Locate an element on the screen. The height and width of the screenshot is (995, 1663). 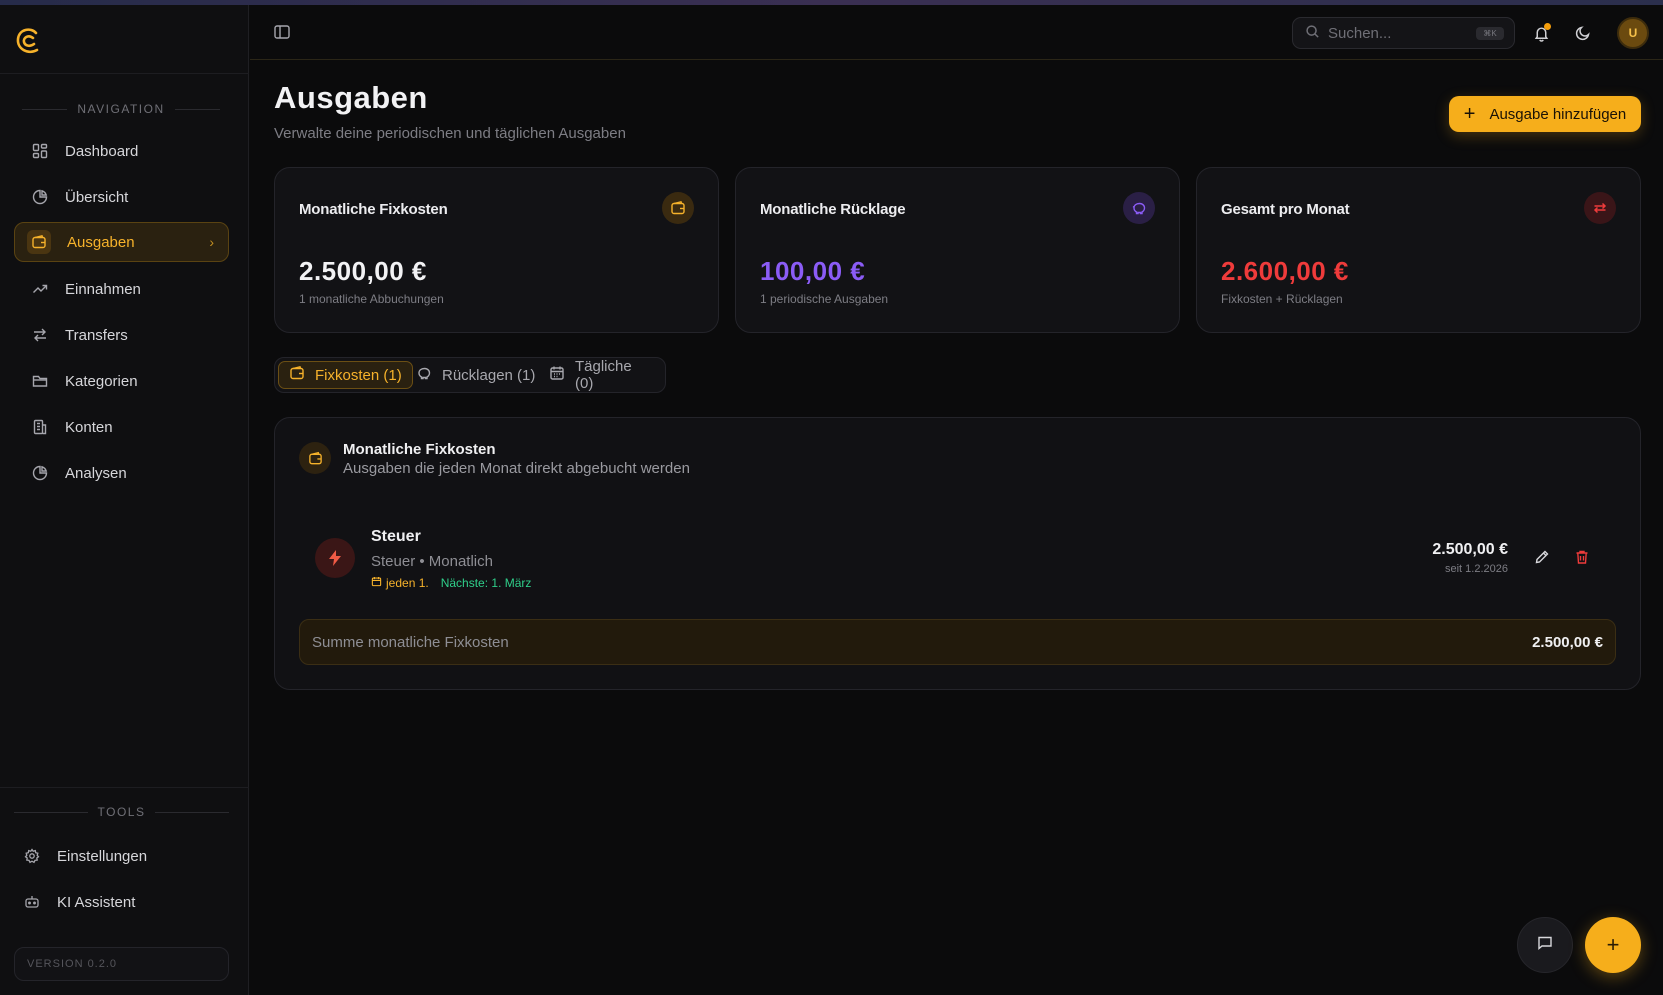
sidebar-item-label: Übersicht is located at coordinates (97, 197).